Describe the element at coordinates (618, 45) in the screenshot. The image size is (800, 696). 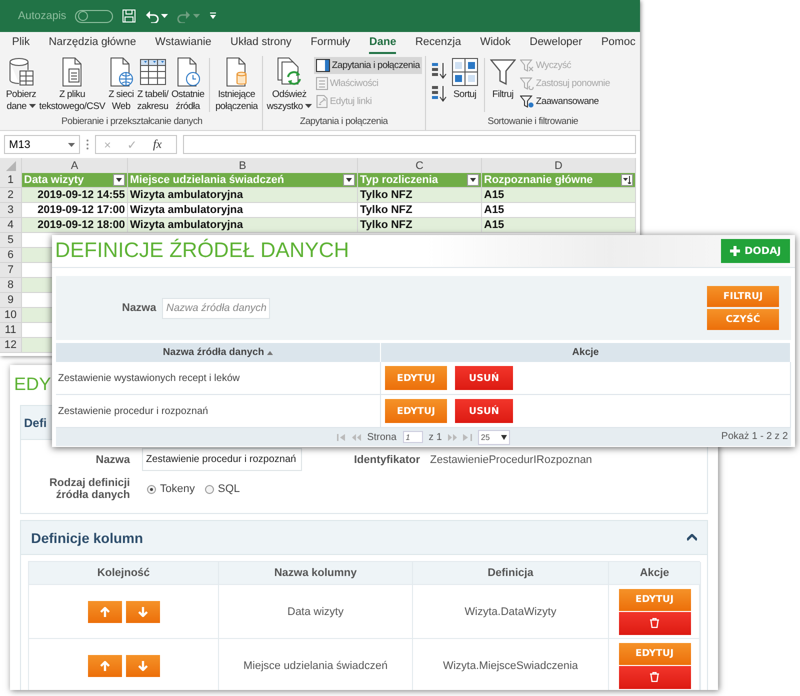
I see `ribbon-tab: Pomoc` at that location.